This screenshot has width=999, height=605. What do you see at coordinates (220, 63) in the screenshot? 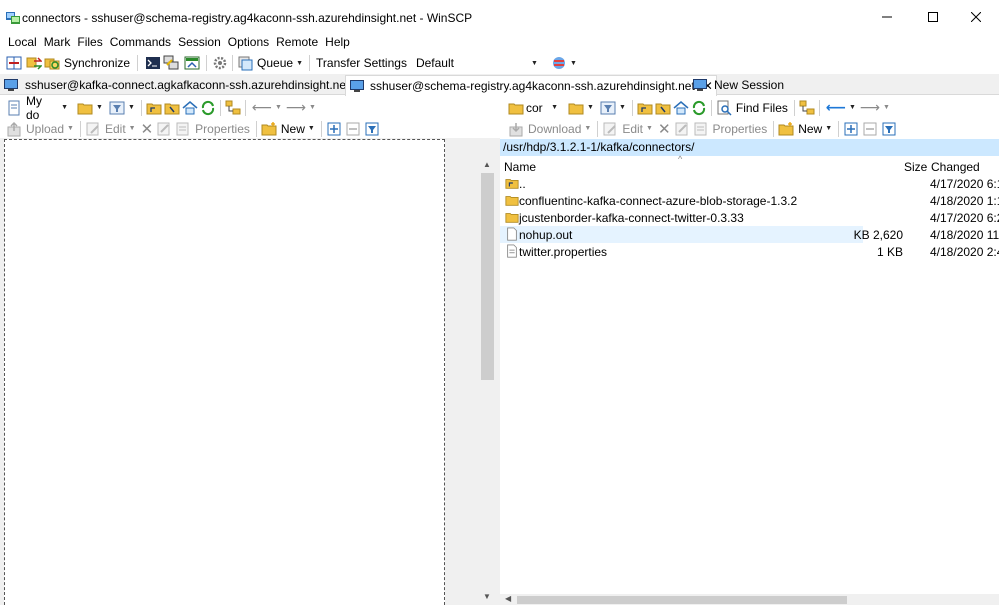
I see `preferences-gear-icon` at bounding box center [220, 63].